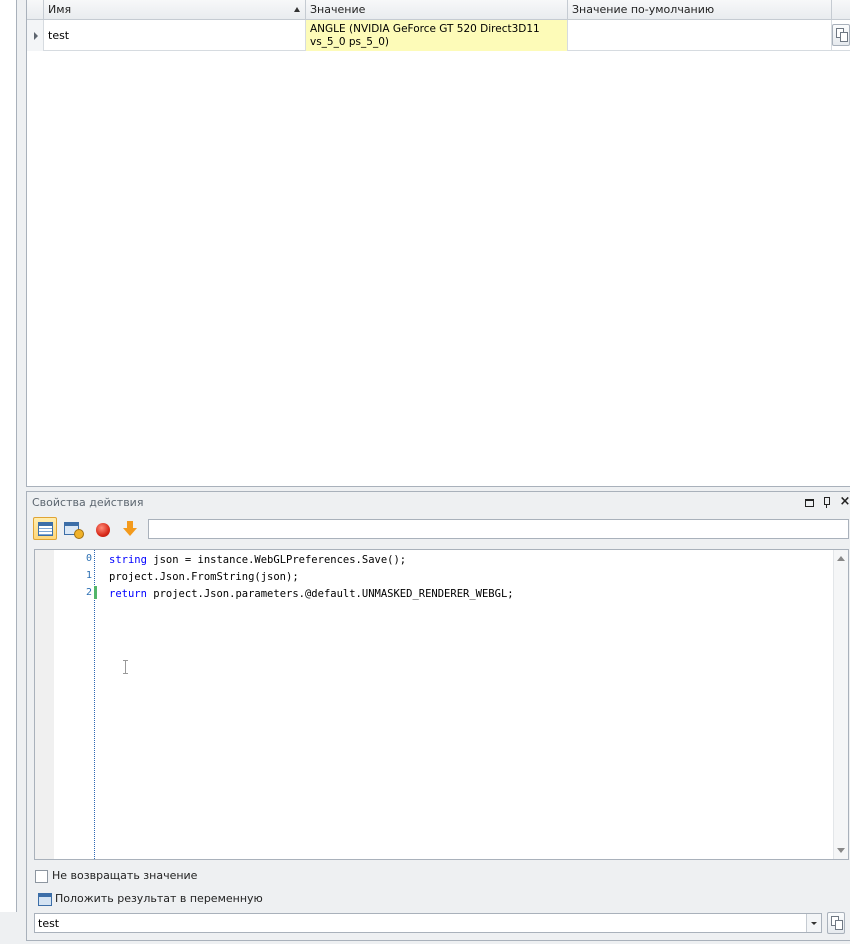 The width and height of the screenshot is (850, 944). What do you see at coordinates (643, 9) in the screenshot?
I see `column-header-default-label: Значение по-умолчанию` at bounding box center [643, 9].